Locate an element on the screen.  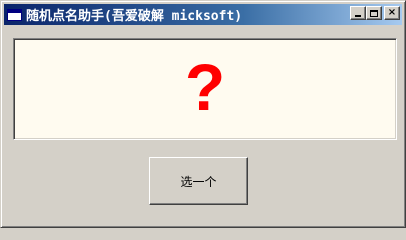
maximize-icon is located at coordinates (374, 13).